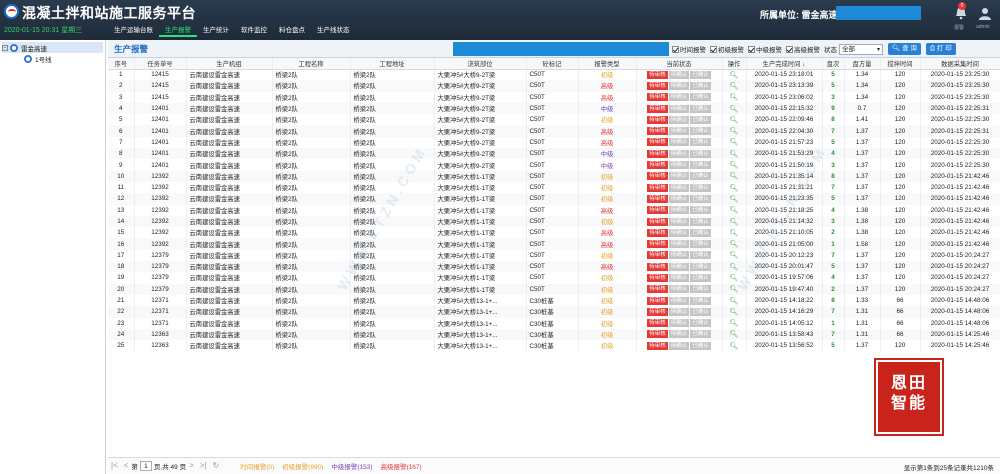 The image size is (1000, 474). Describe the element at coordinates (862, 64) in the screenshot. I see `column-header: 盘方量` at that location.